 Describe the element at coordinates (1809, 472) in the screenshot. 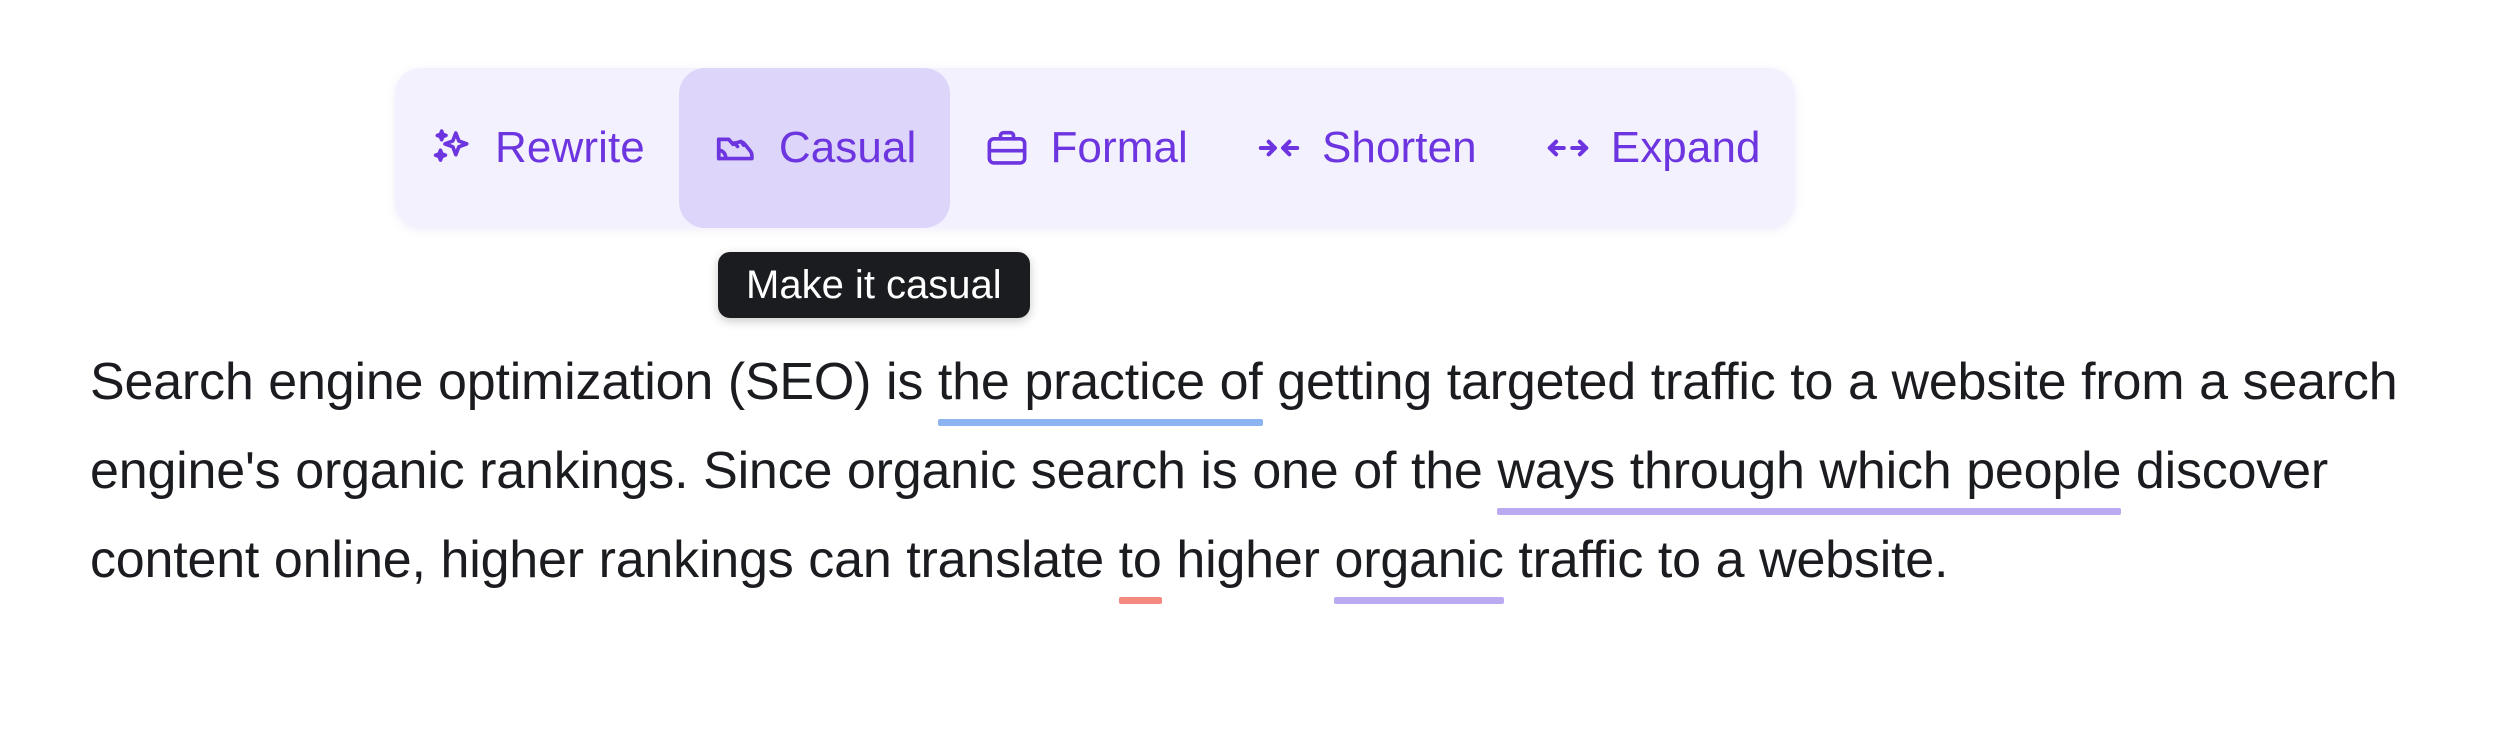

I see `suggestion-purple: ways through which people` at that location.